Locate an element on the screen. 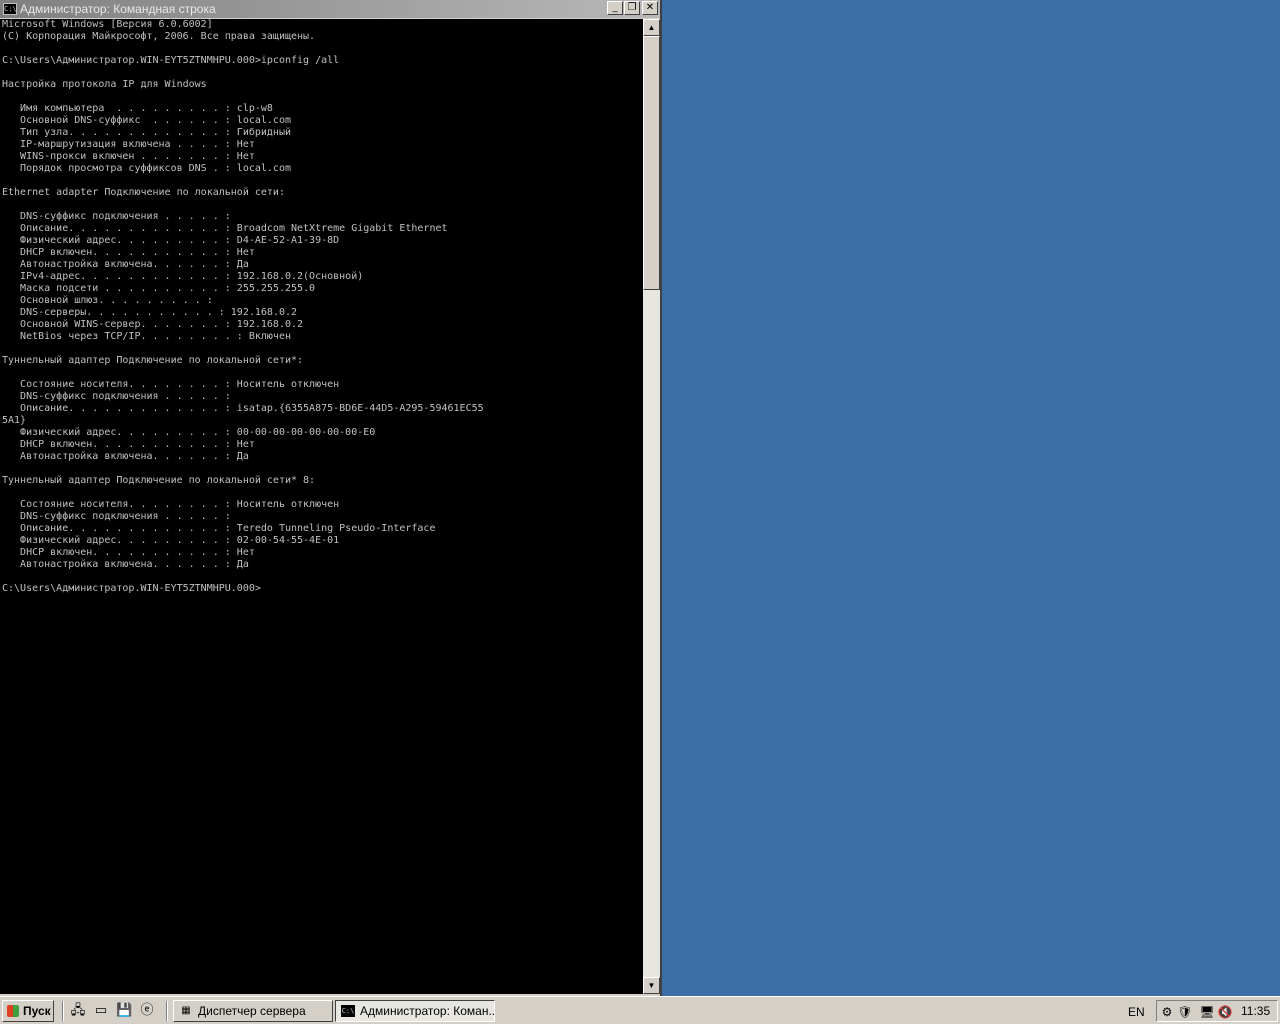  console-line: Microsoft Windows [Версия 6.0.6002] is located at coordinates (107, 24).